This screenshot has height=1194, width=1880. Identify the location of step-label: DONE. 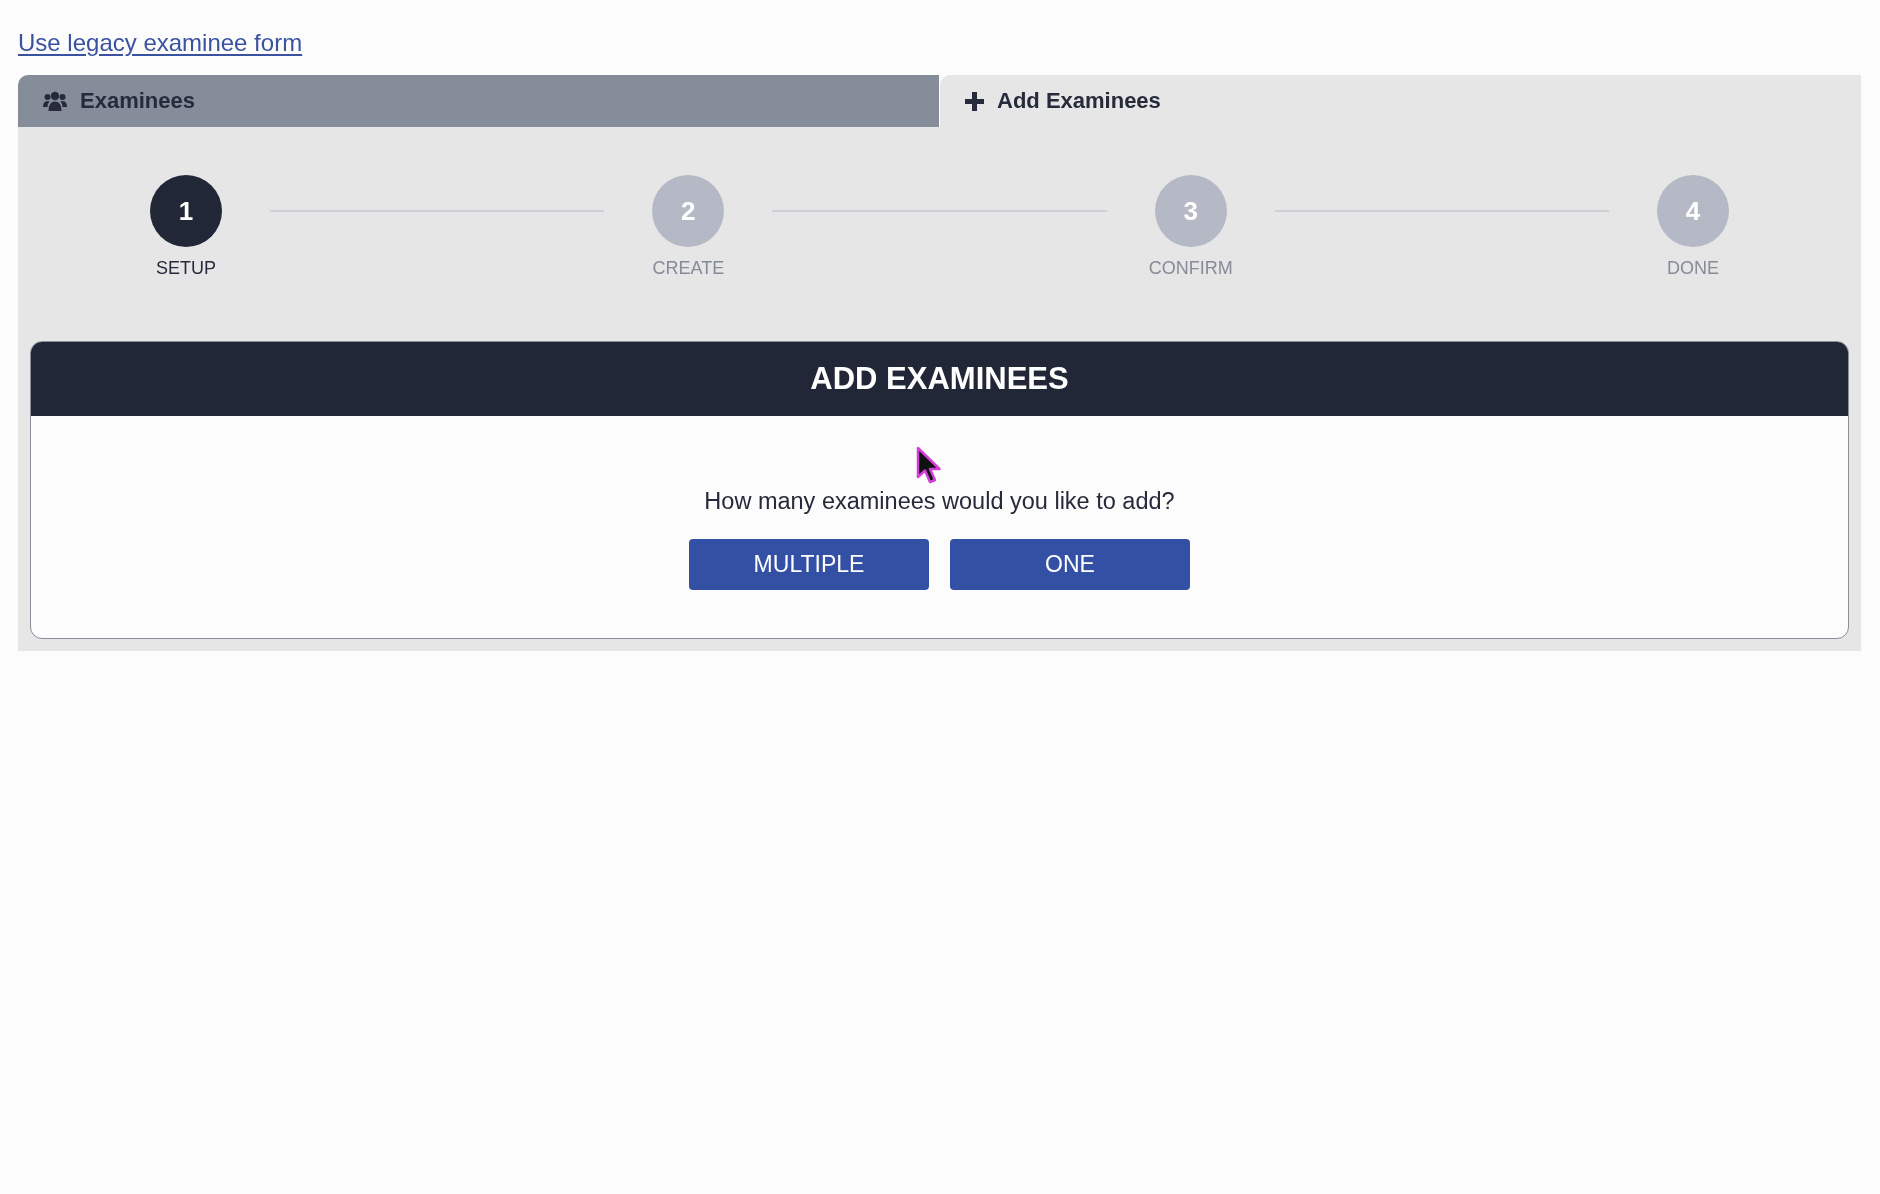
(1692, 268).